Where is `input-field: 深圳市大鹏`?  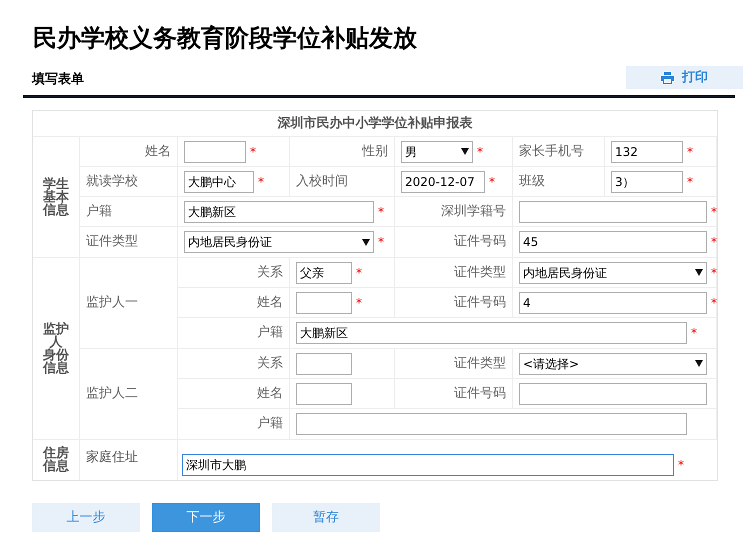
input-field: 深圳市大鹏 is located at coordinates (428, 465).